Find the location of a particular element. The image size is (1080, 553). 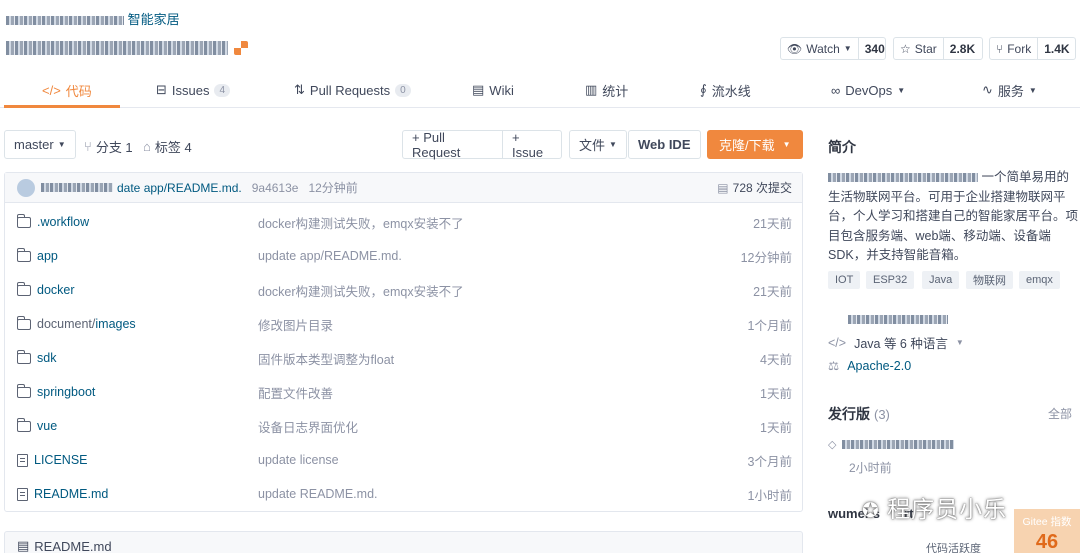

gitee-index-value: 46 is located at coordinates (1047, 542).